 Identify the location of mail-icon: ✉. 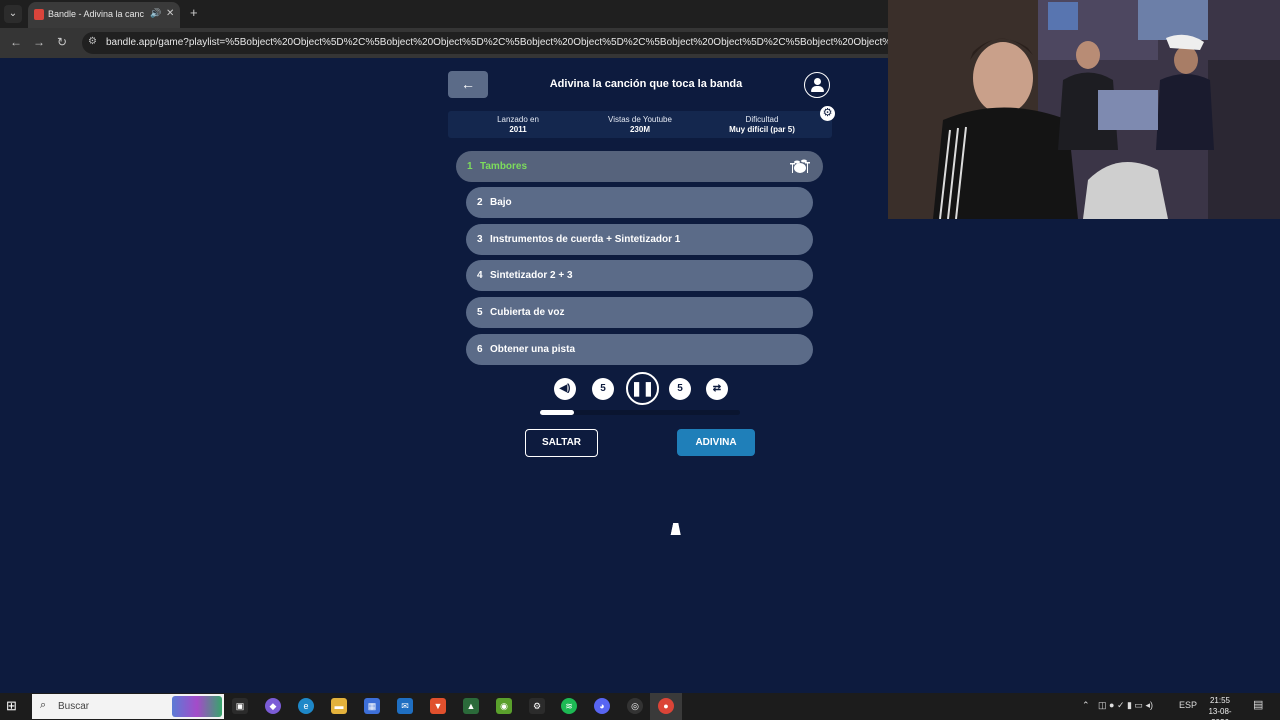
(405, 706).